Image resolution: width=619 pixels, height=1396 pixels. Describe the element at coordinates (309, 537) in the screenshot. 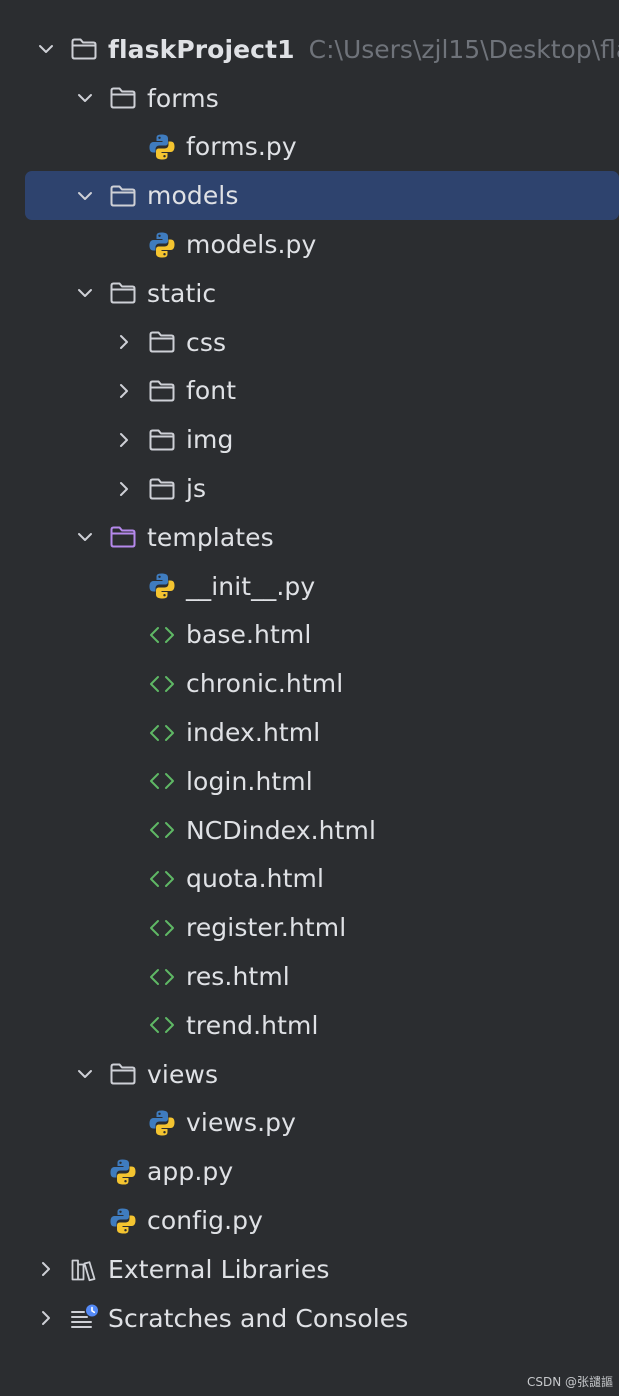

I see `tree-node-templates: templates` at that location.